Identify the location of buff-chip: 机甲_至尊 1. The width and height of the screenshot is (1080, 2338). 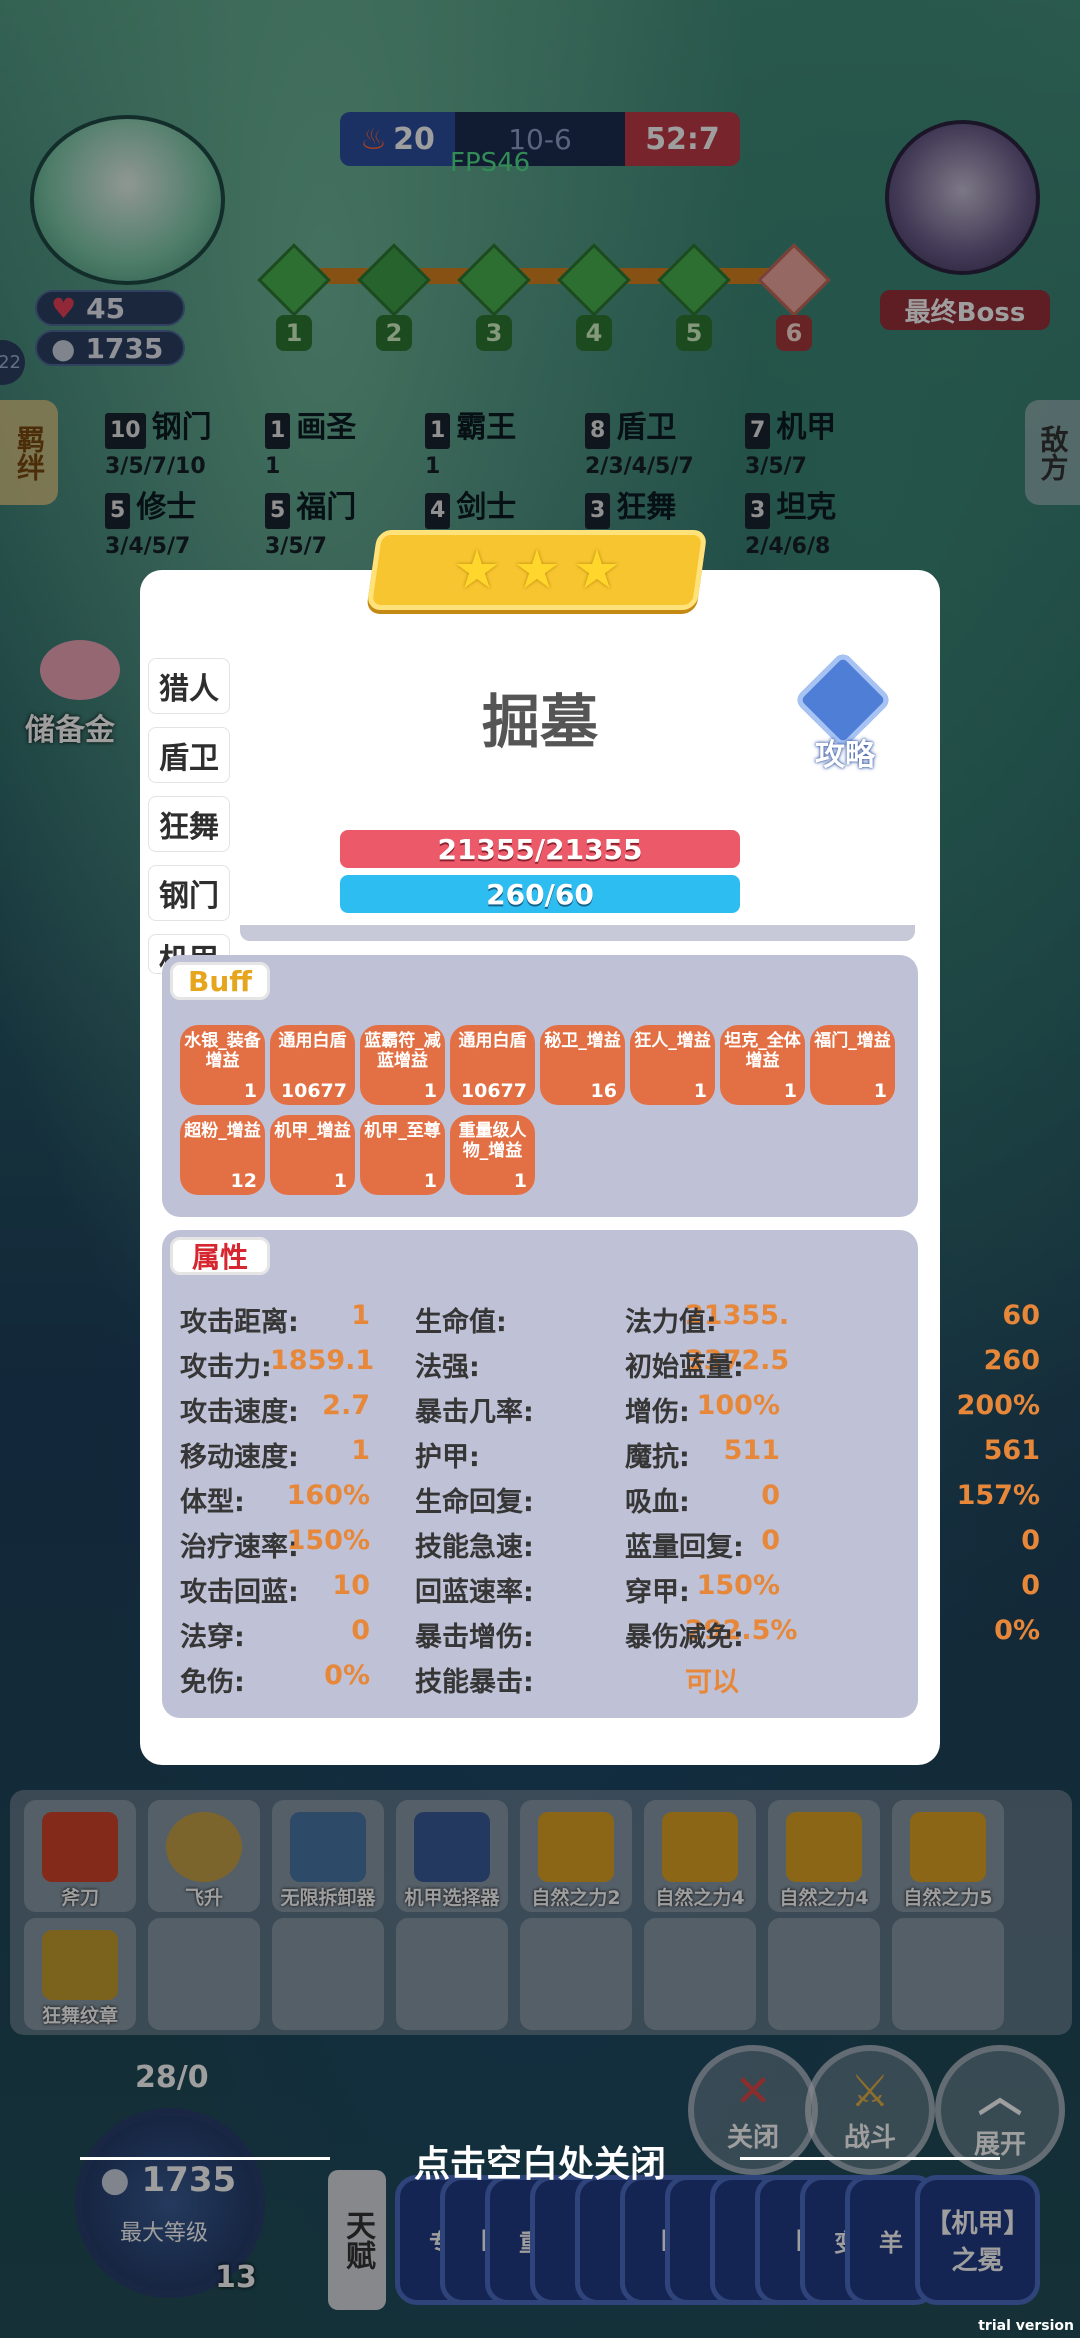
(402, 1155).